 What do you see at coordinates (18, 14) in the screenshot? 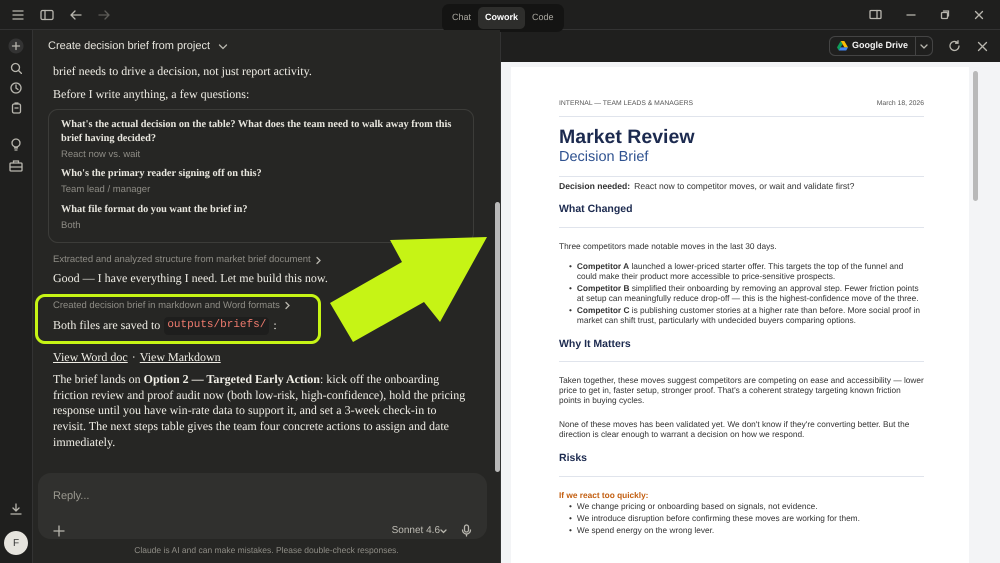
I see `menu-icon` at bounding box center [18, 14].